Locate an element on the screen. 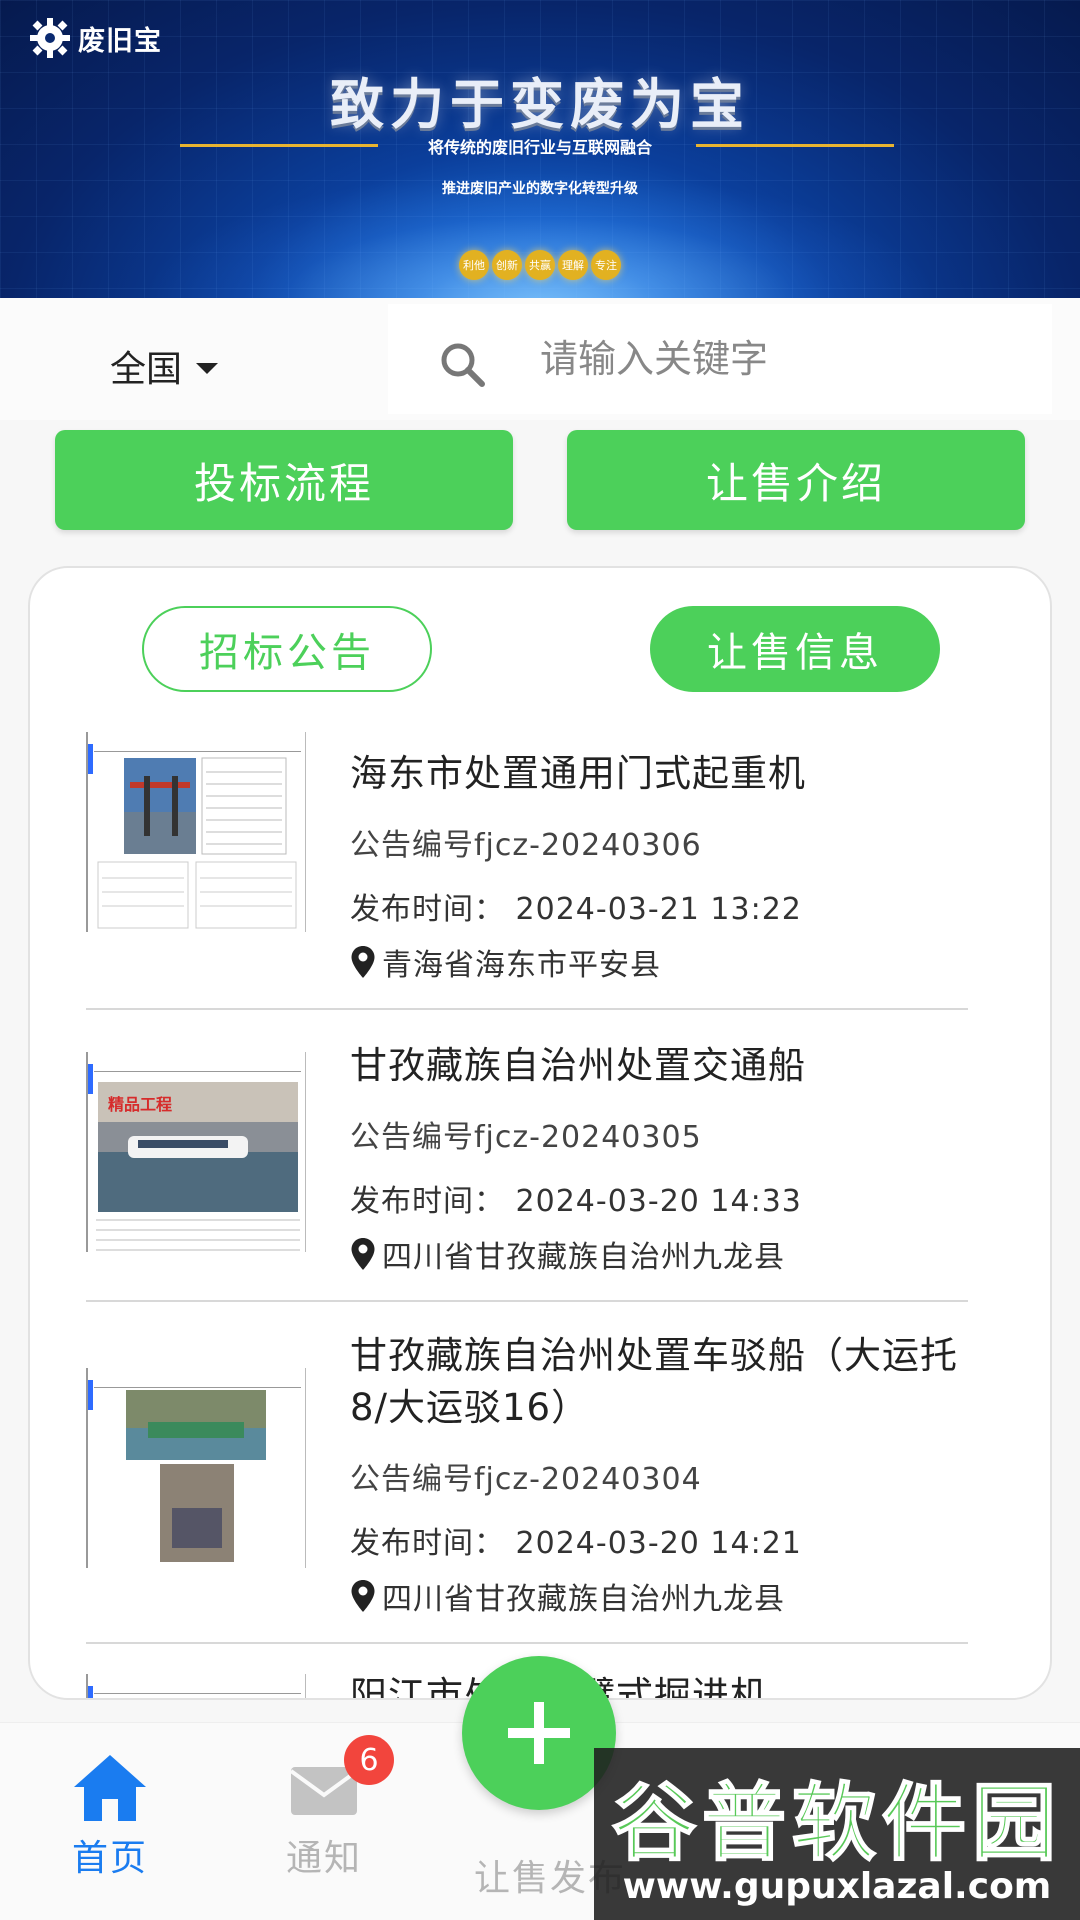 Image resolution: width=1080 pixels, height=1920 pixels. publish-fab-button is located at coordinates (539, 1733).